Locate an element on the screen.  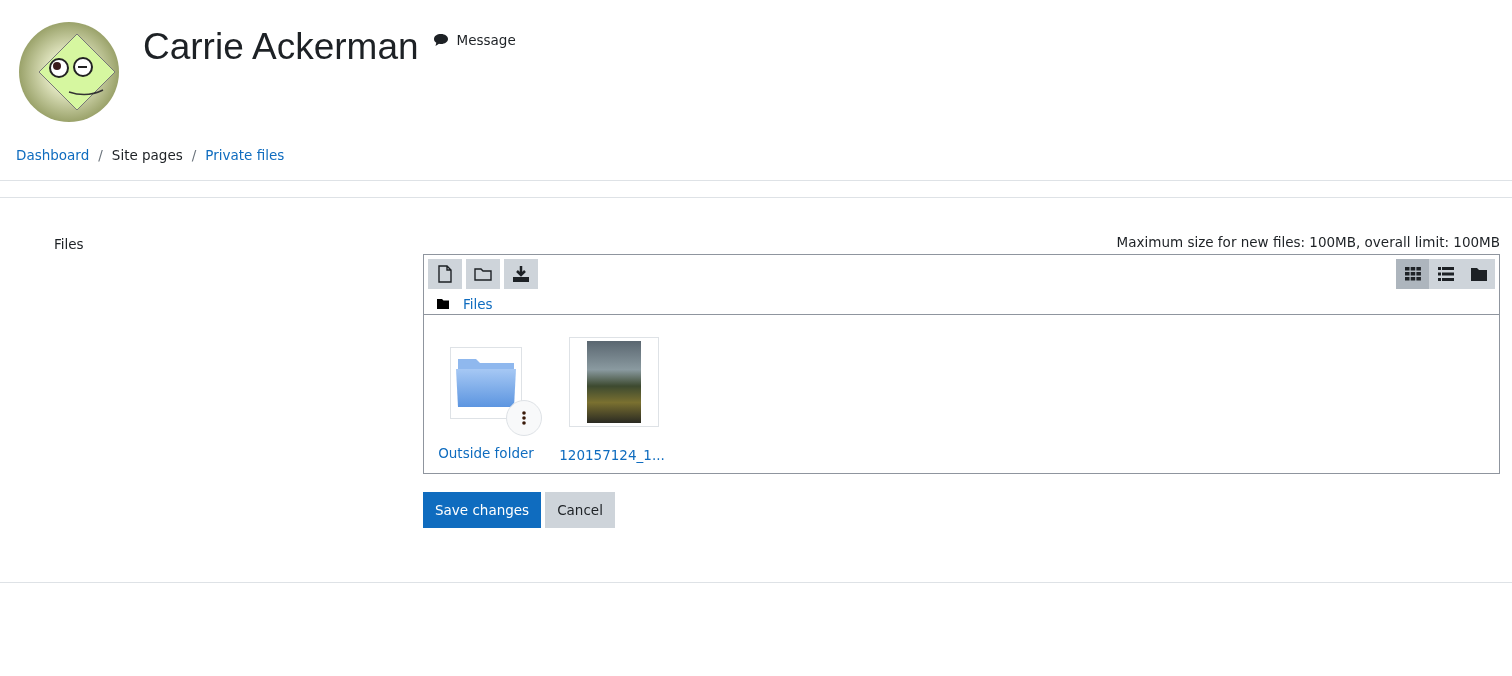
grid-view-button is located at coordinates (1412, 274).